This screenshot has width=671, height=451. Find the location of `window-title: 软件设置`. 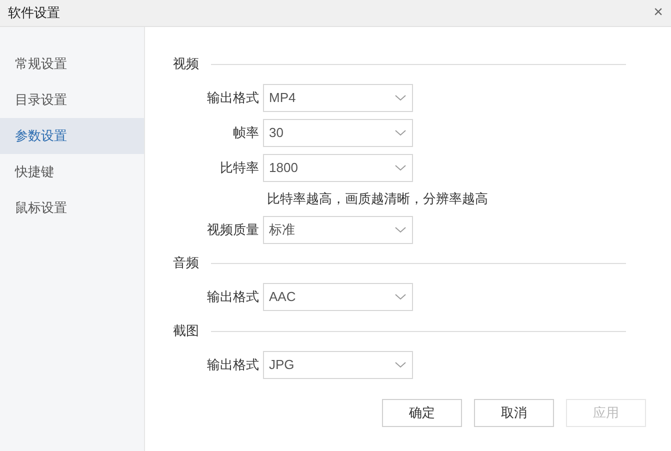

window-title: 软件设置 is located at coordinates (34, 13).